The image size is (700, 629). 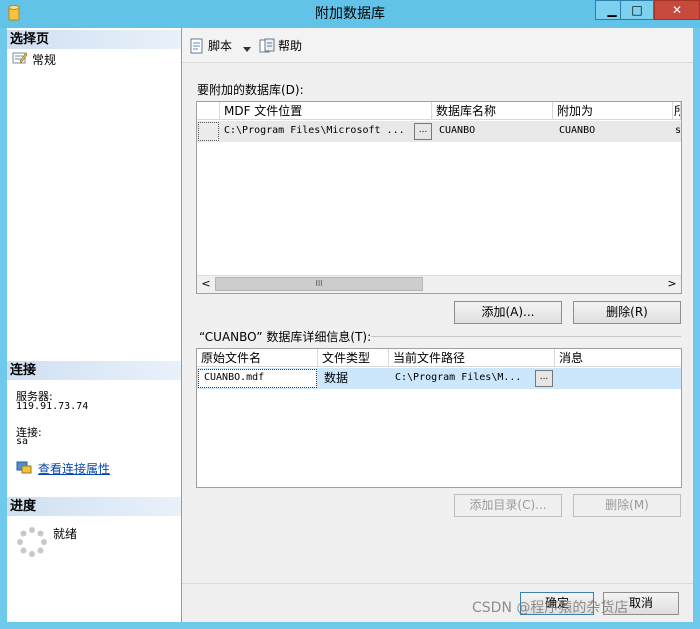 What do you see at coordinates (618, 358) in the screenshot?
I see `column-message: 消息` at bounding box center [618, 358].